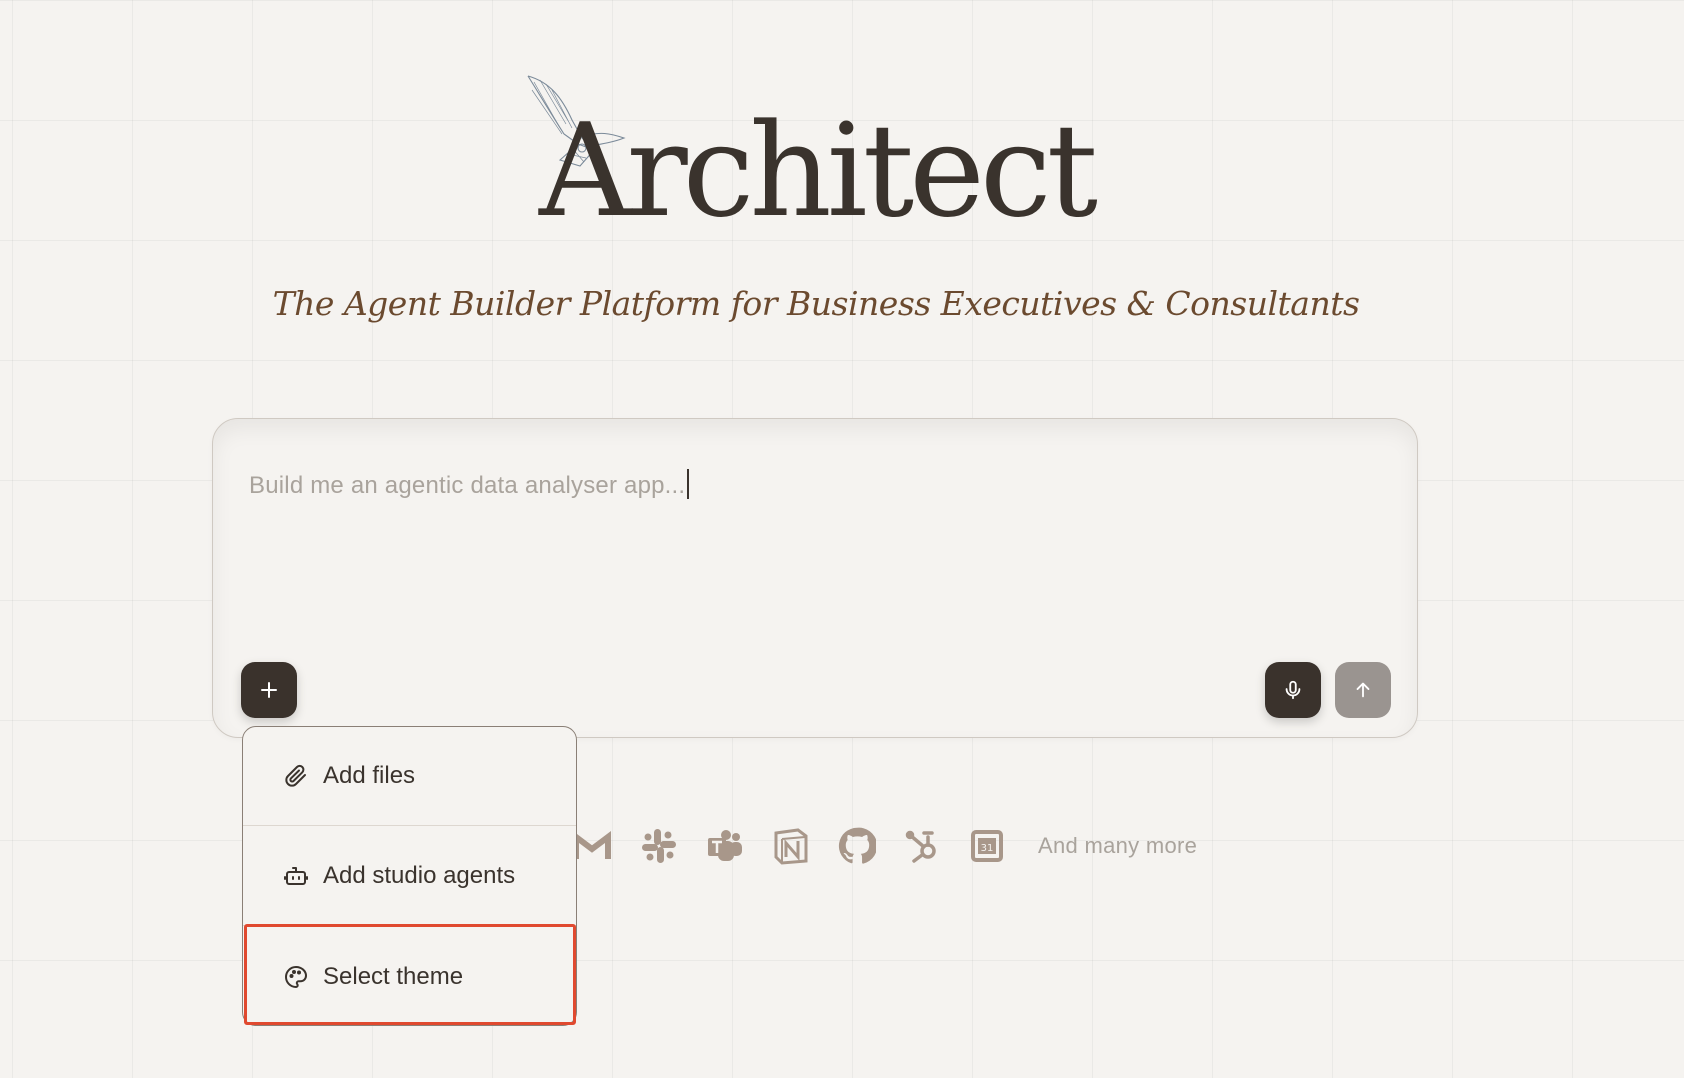 The image size is (1684, 1078). I want to click on hubspot-icon, so click(920, 846).